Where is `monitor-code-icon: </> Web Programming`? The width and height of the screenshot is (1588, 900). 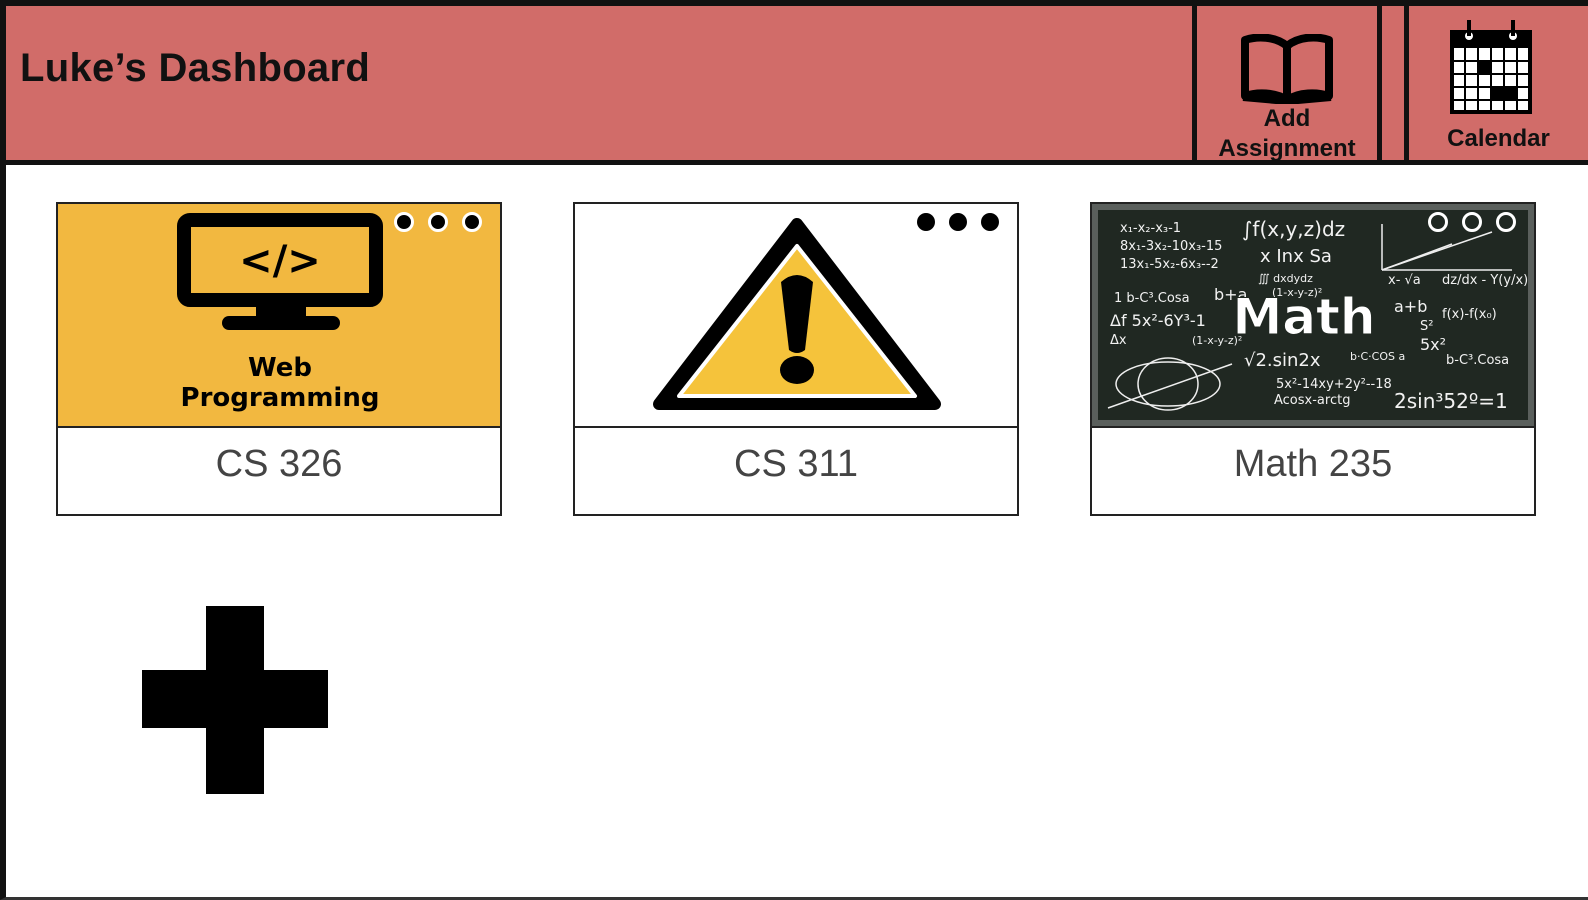 monitor-code-icon: </> Web Programming is located at coordinates (280, 313).